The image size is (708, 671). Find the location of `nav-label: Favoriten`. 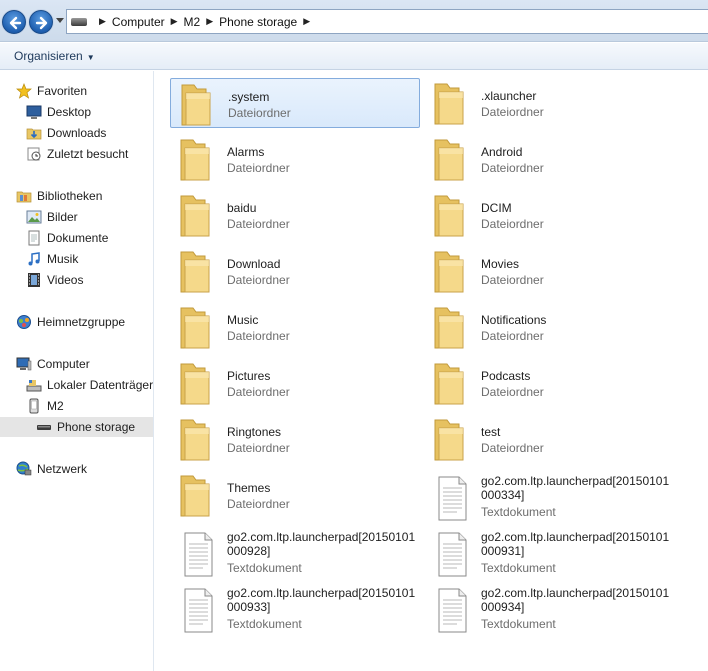

nav-label: Favoriten is located at coordinates (62, 91).